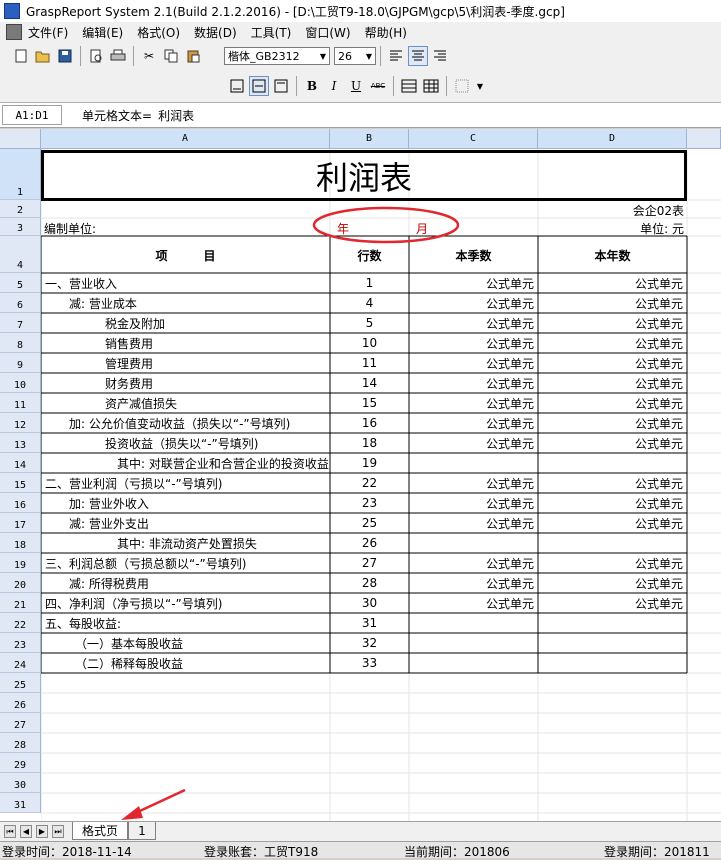 This screenshot has width=721, height=860. What do you see at coordinates (185, 139) in the screenshot?
I see `column-header-a: A` at bounding box center [185, 139].